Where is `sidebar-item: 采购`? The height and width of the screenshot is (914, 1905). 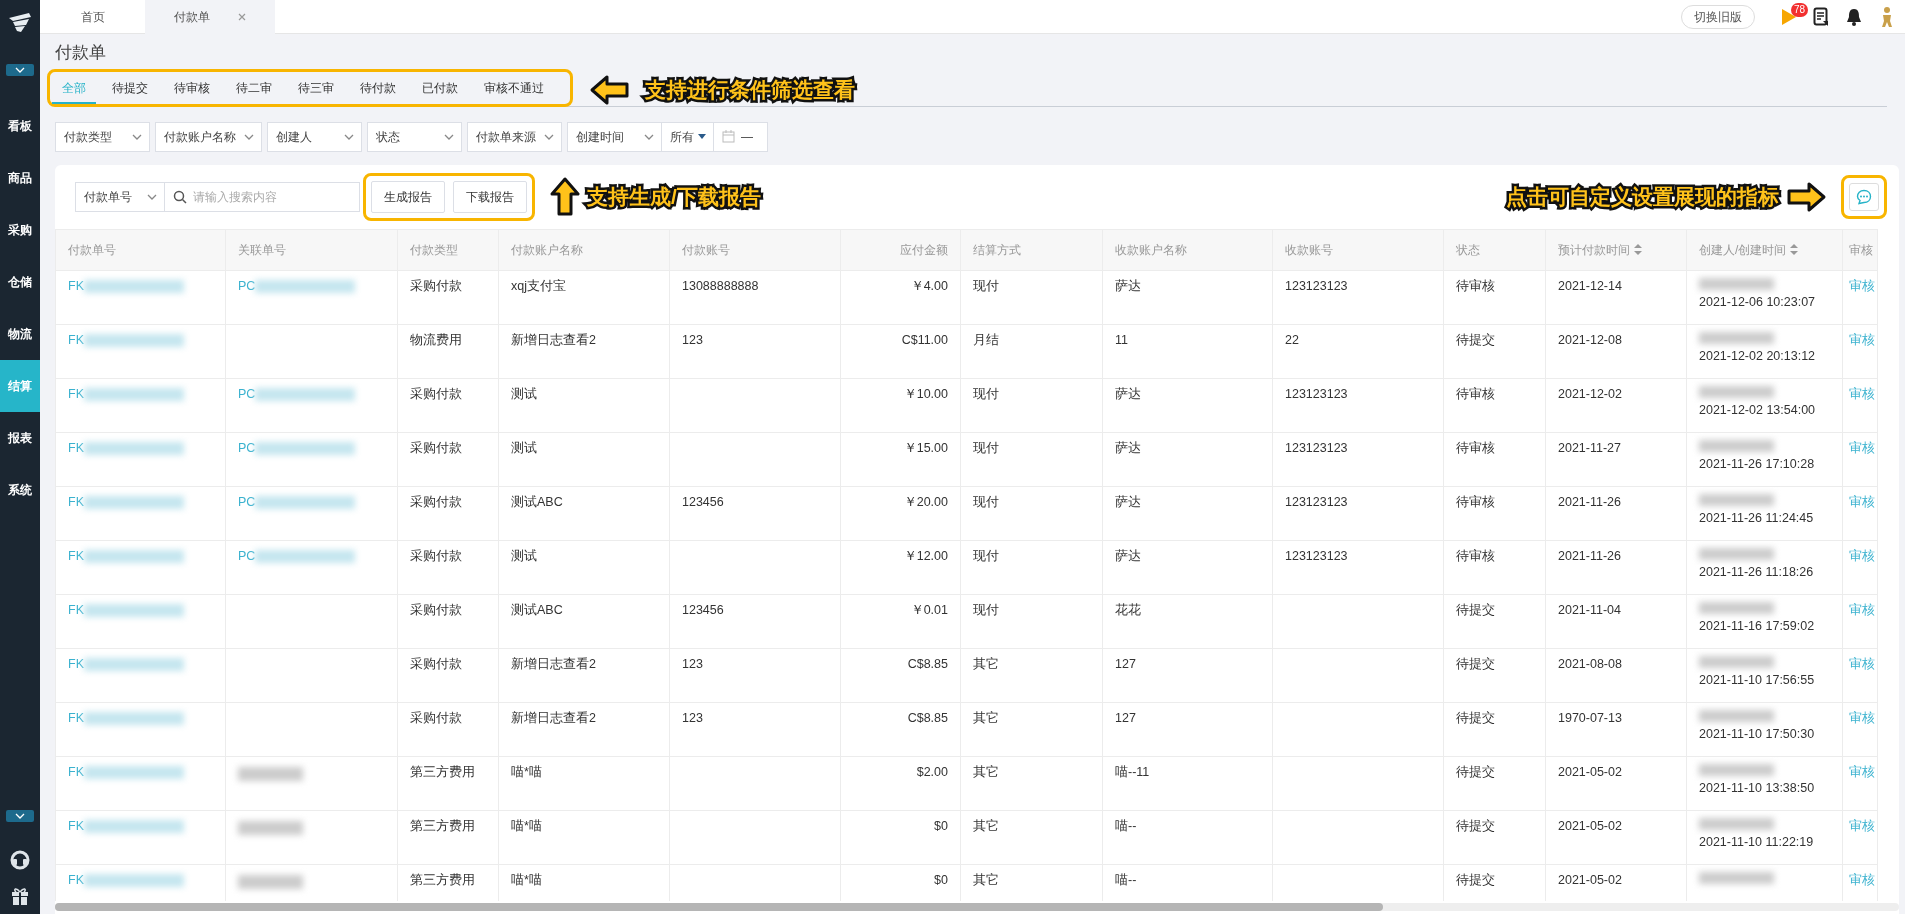 sidebar-item: 采购 is located at coordinates (20, 230).